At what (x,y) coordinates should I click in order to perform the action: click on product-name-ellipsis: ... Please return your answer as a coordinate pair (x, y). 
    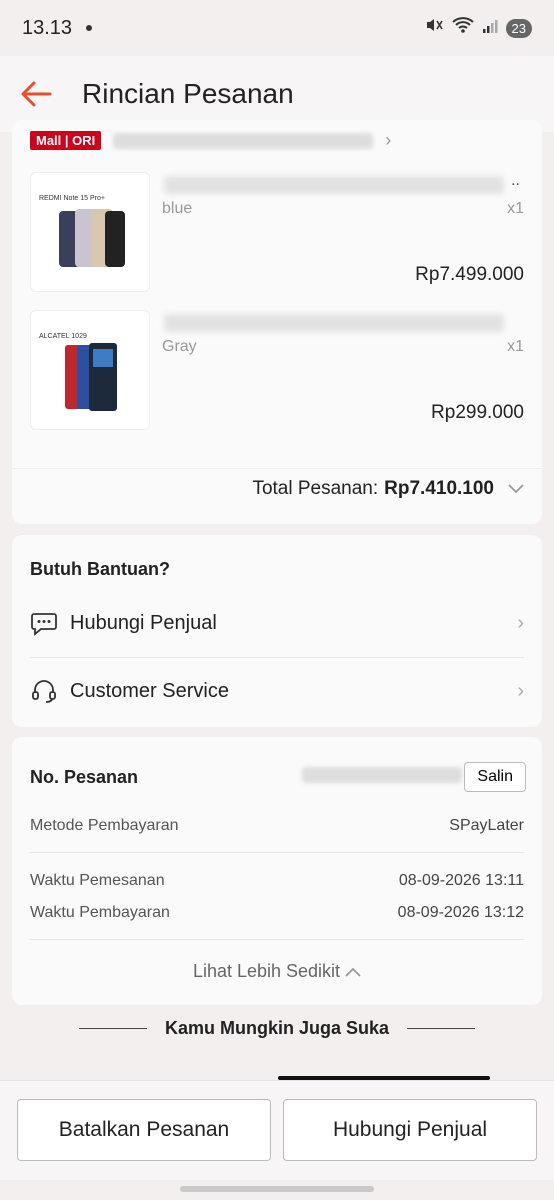
    Looking at the image, I should click on (515, 180).